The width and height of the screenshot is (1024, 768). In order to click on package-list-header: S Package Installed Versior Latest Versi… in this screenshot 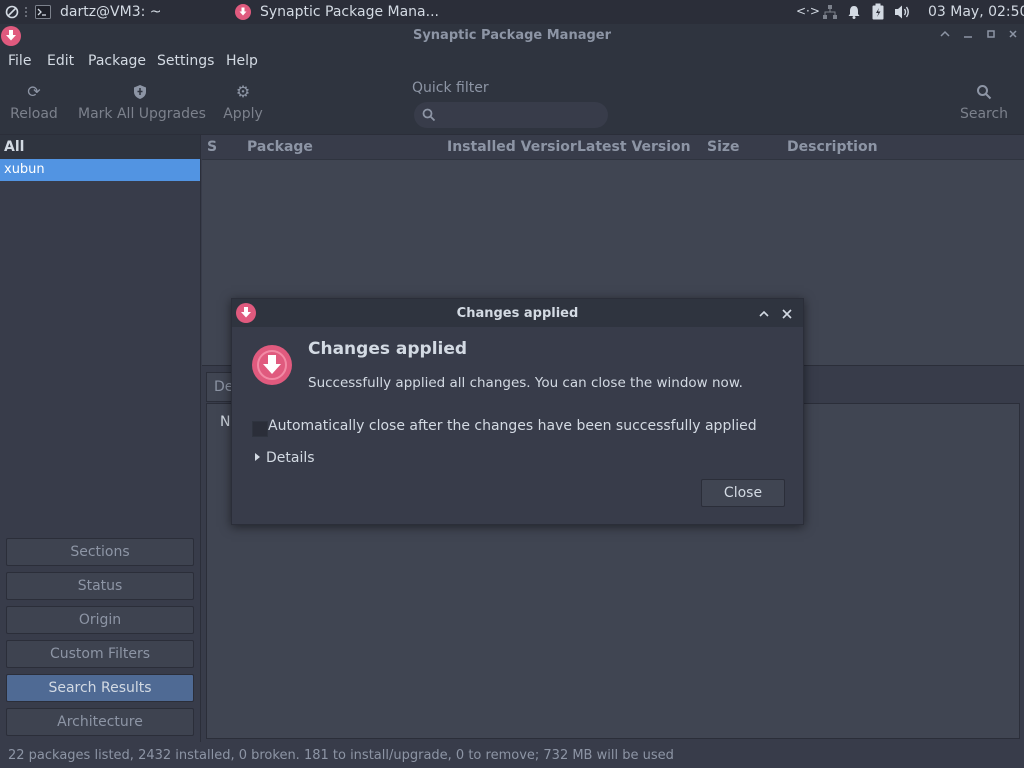, I will do `click(613, 147)`.